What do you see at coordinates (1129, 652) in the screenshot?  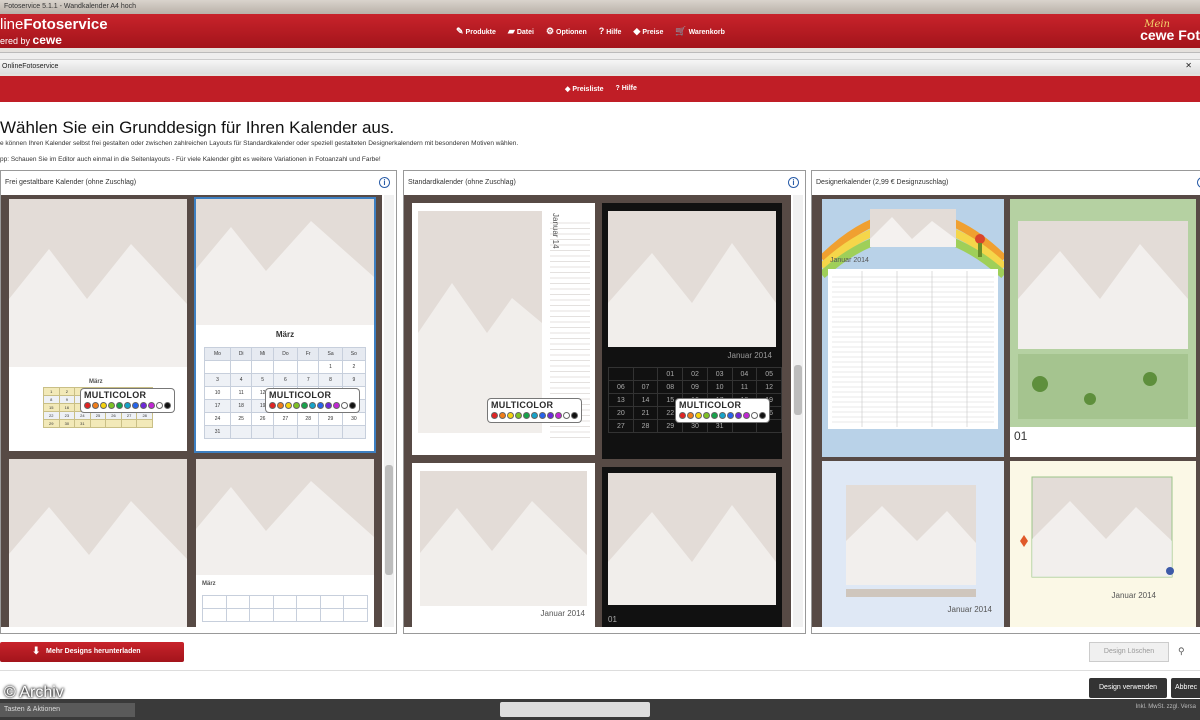 I see `delete-design-button: Design Löschen` at bounding box center [1129, 652].